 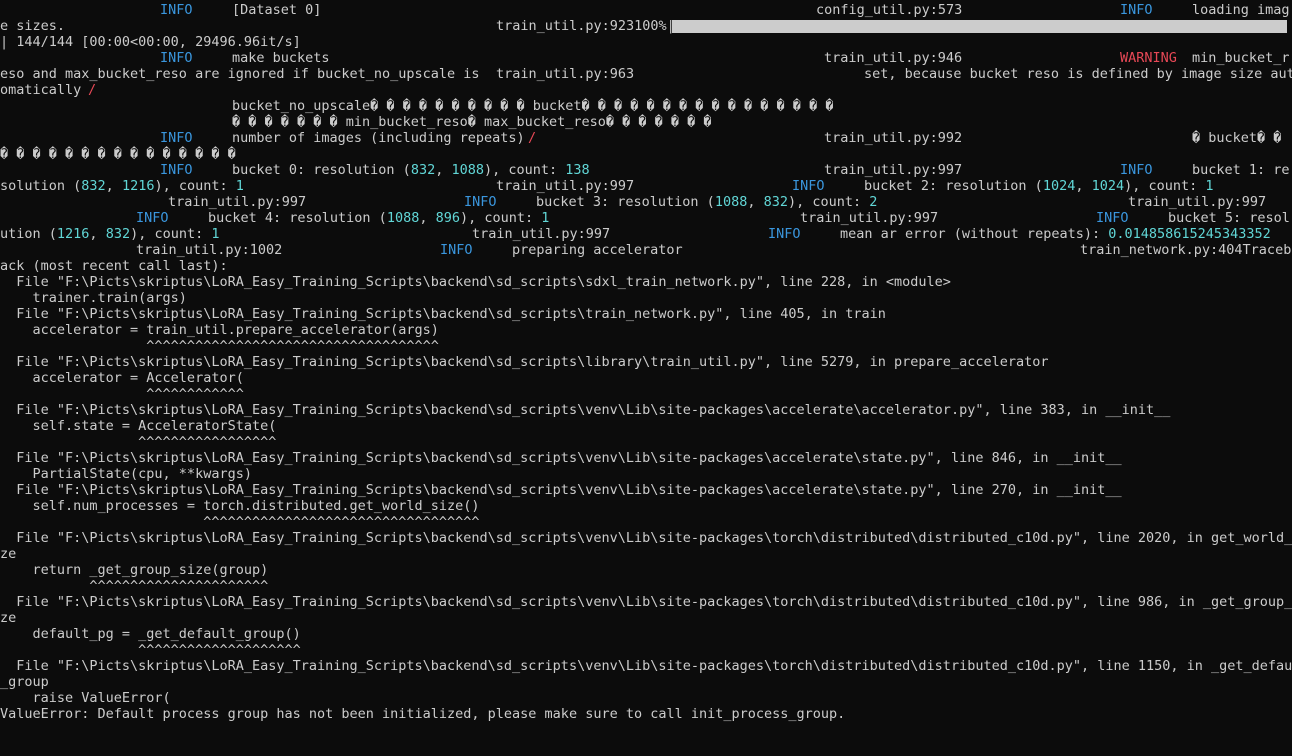 I want to click on log-message: � � � � � � � � � � � � � � �, so click(x=118, y=154).